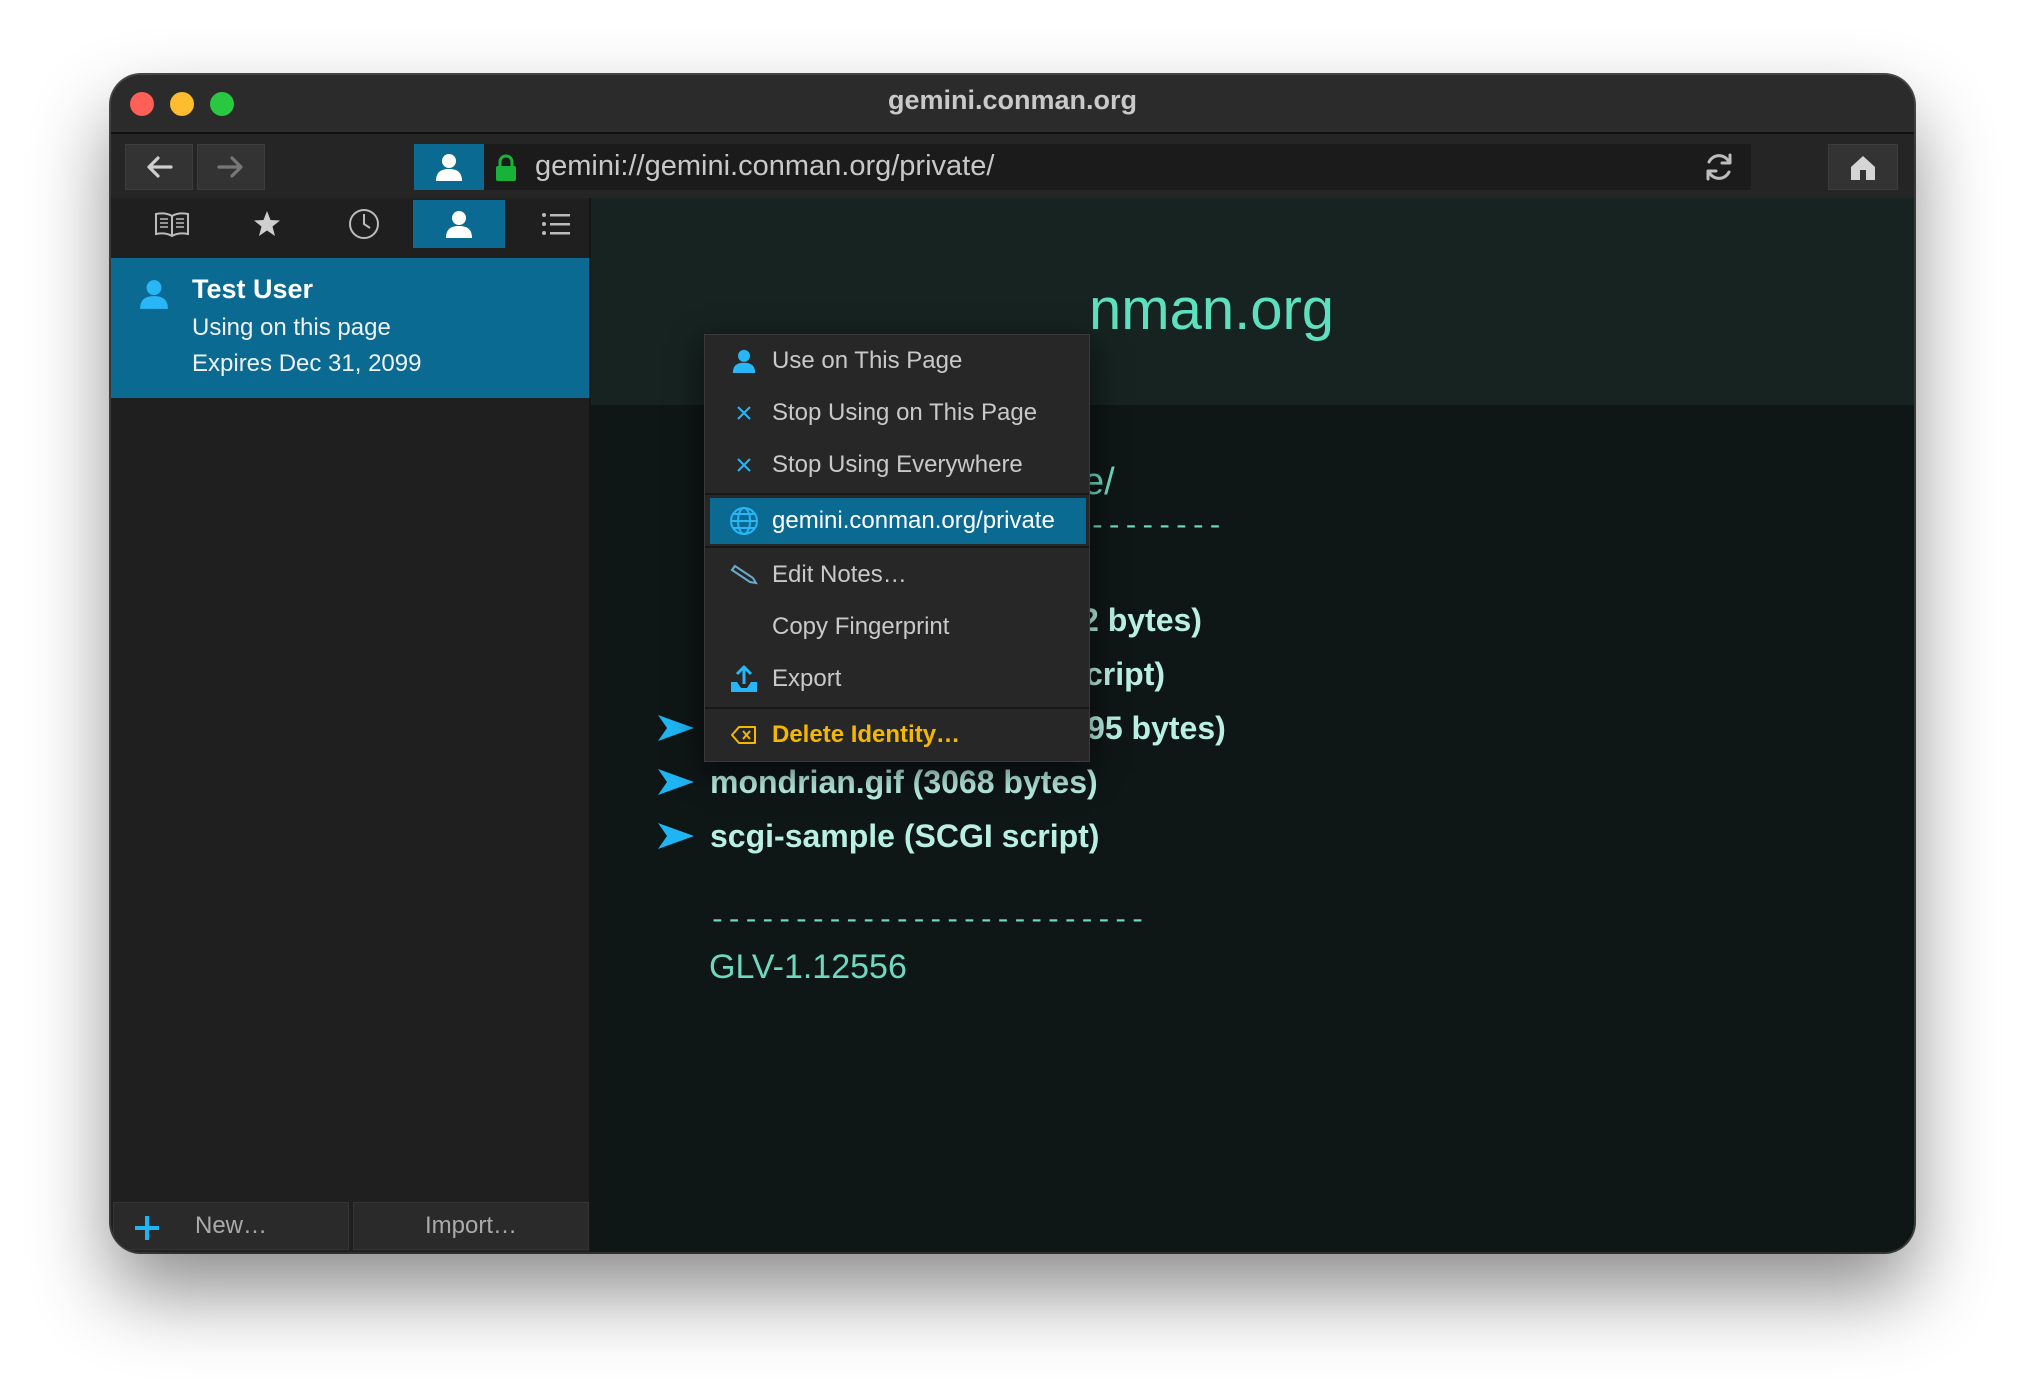  I want to click on toolbar: gemini://gemini.conman.org/private/, so click(1012, 166).